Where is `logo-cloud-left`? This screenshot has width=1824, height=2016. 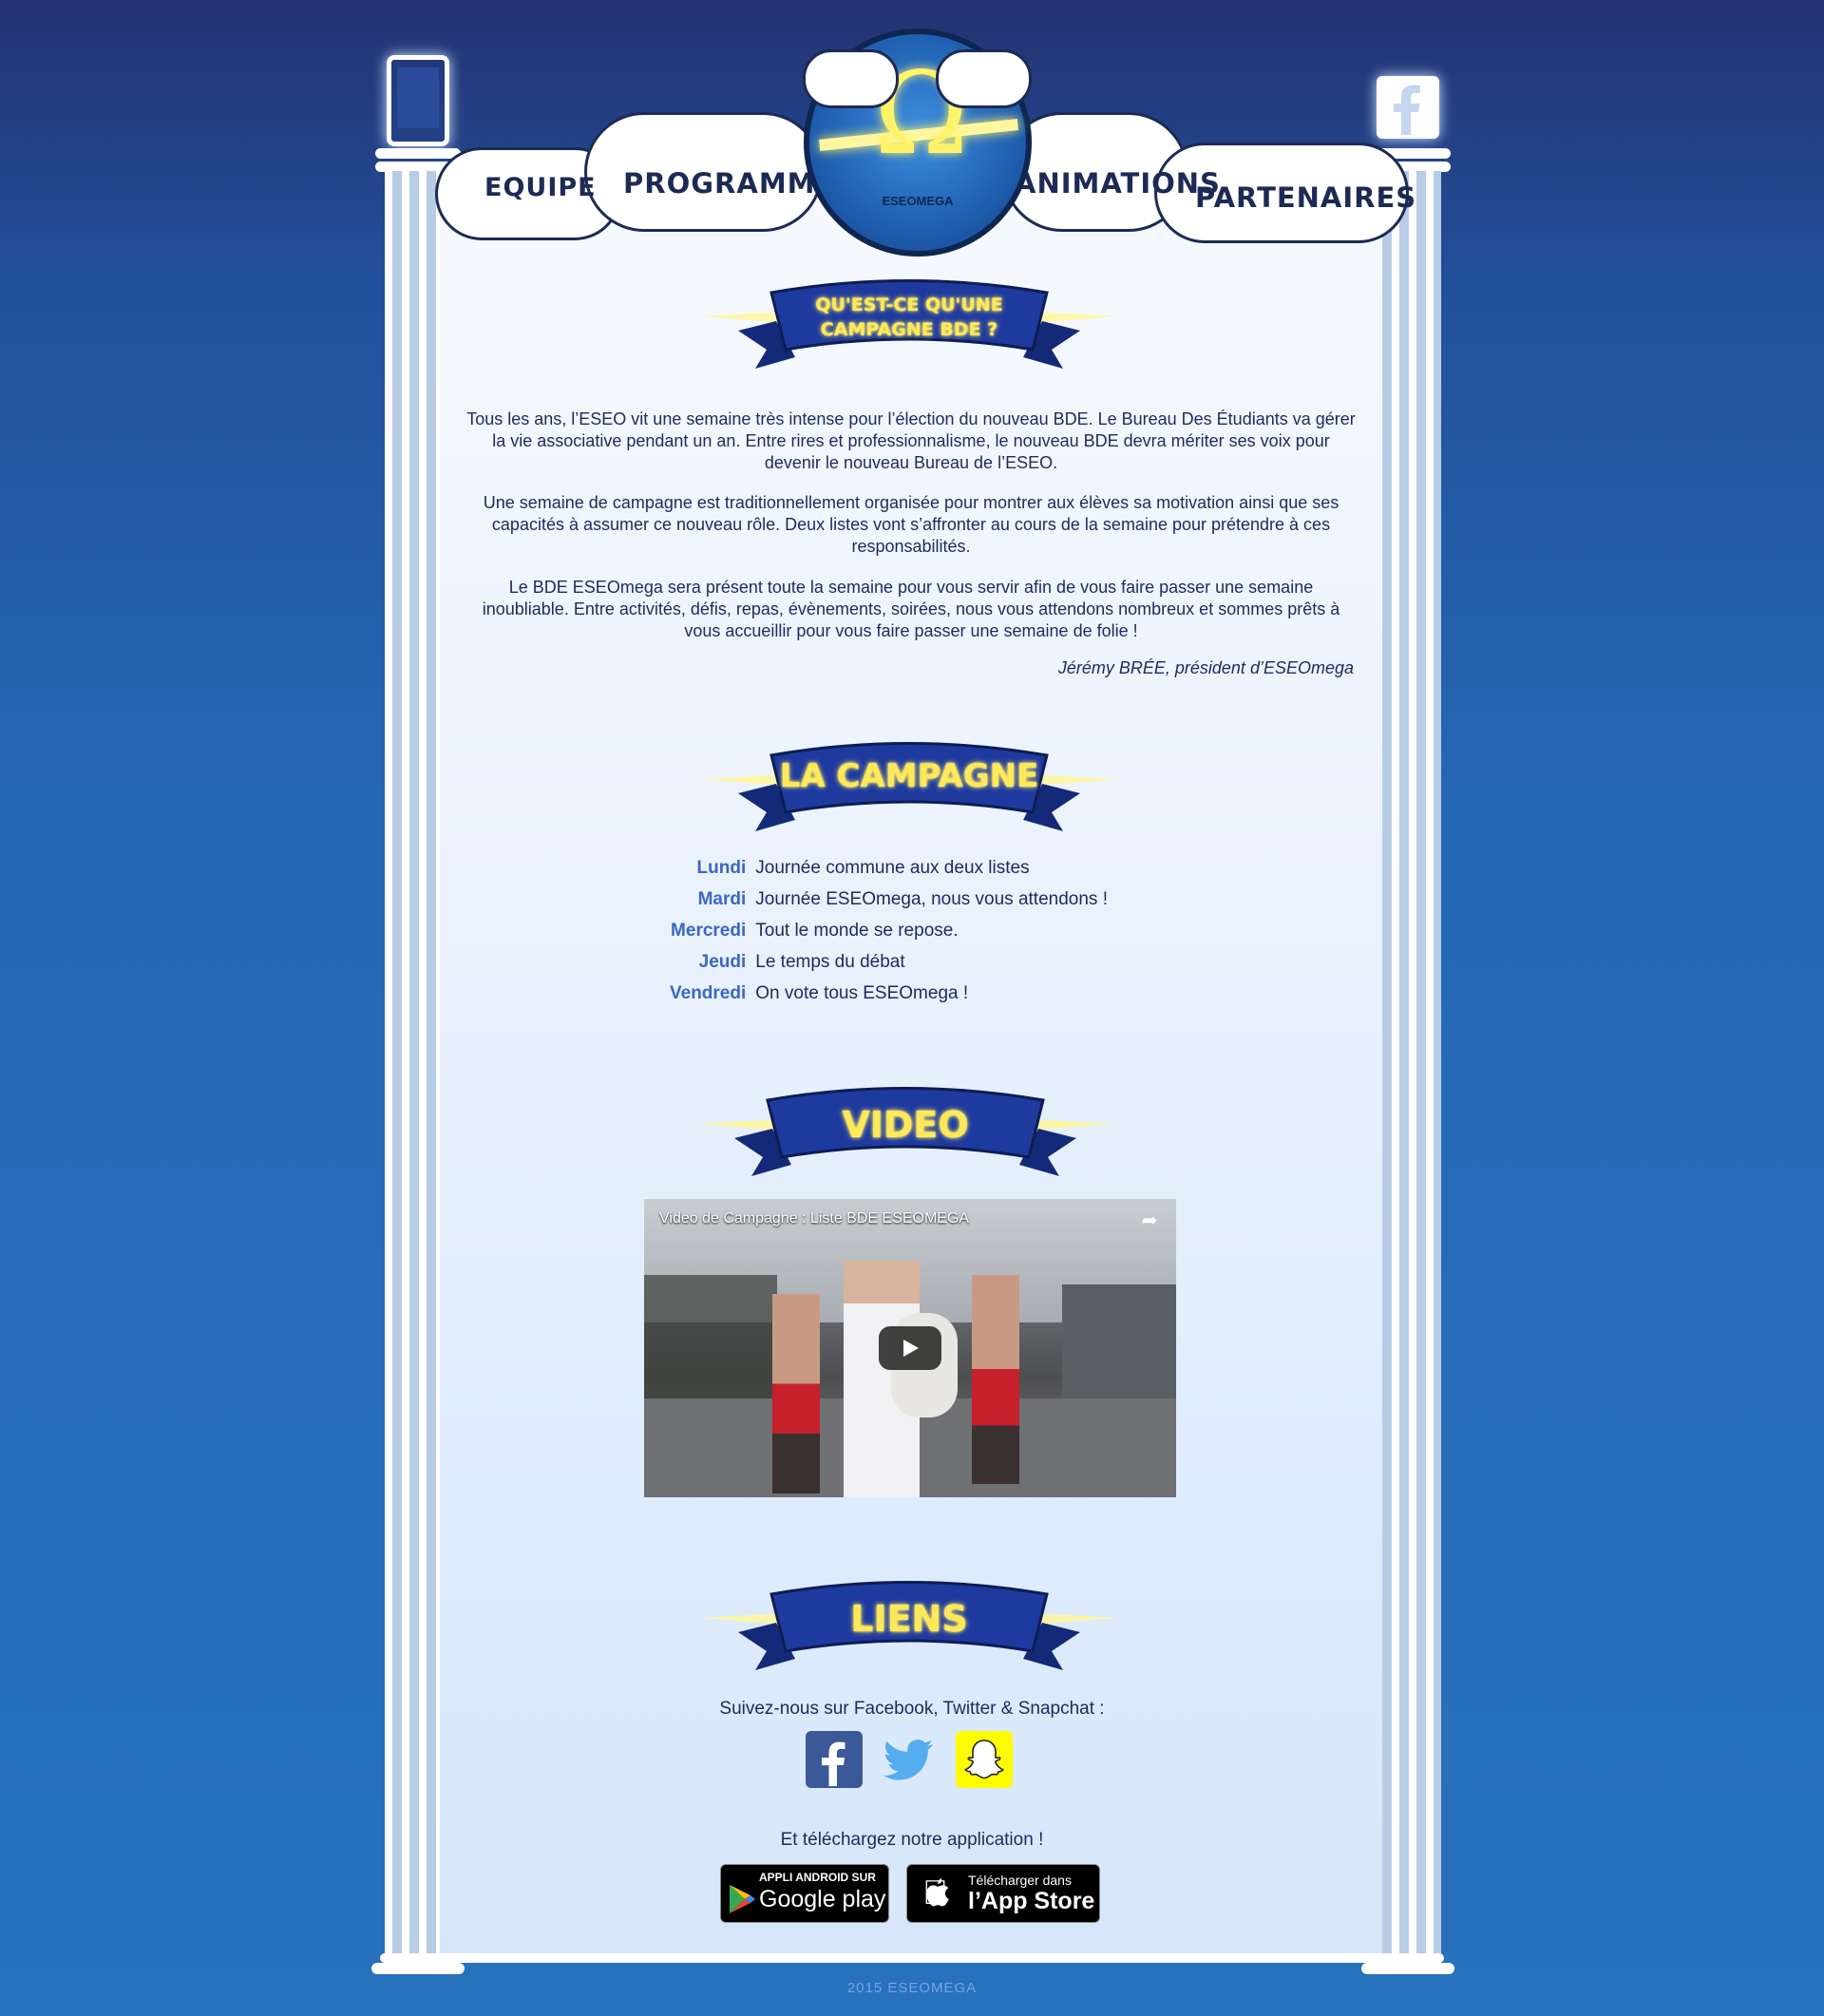 logo-cloud-left is located at coordinates (851, 78).